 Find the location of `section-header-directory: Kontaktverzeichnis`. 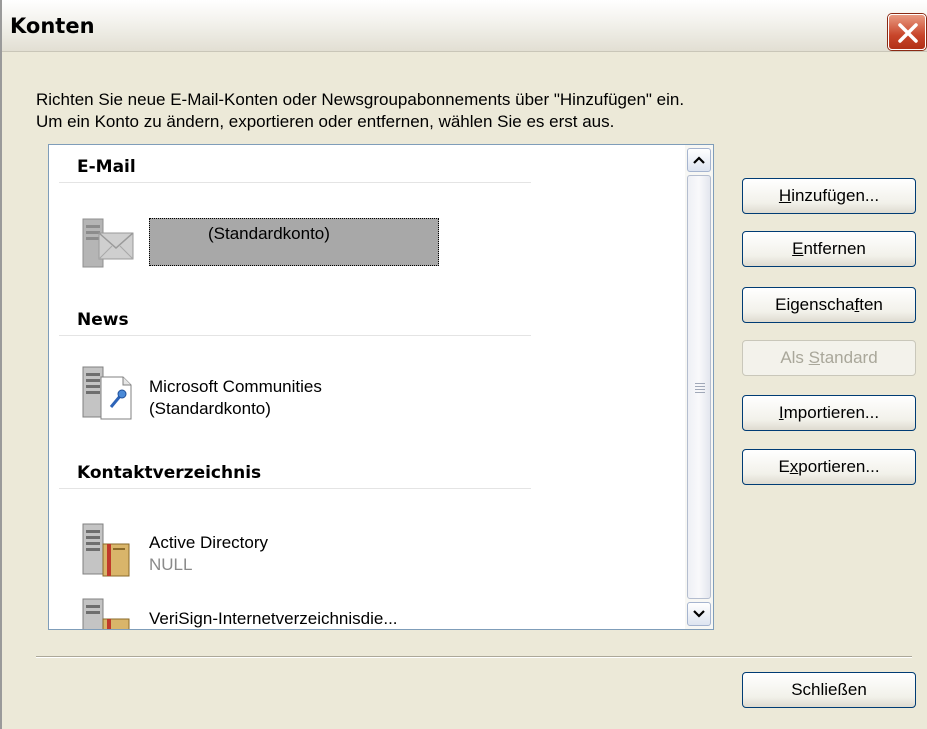

section-header-directory: Kontaktverzeichnis is located at coordinates (169, 473).